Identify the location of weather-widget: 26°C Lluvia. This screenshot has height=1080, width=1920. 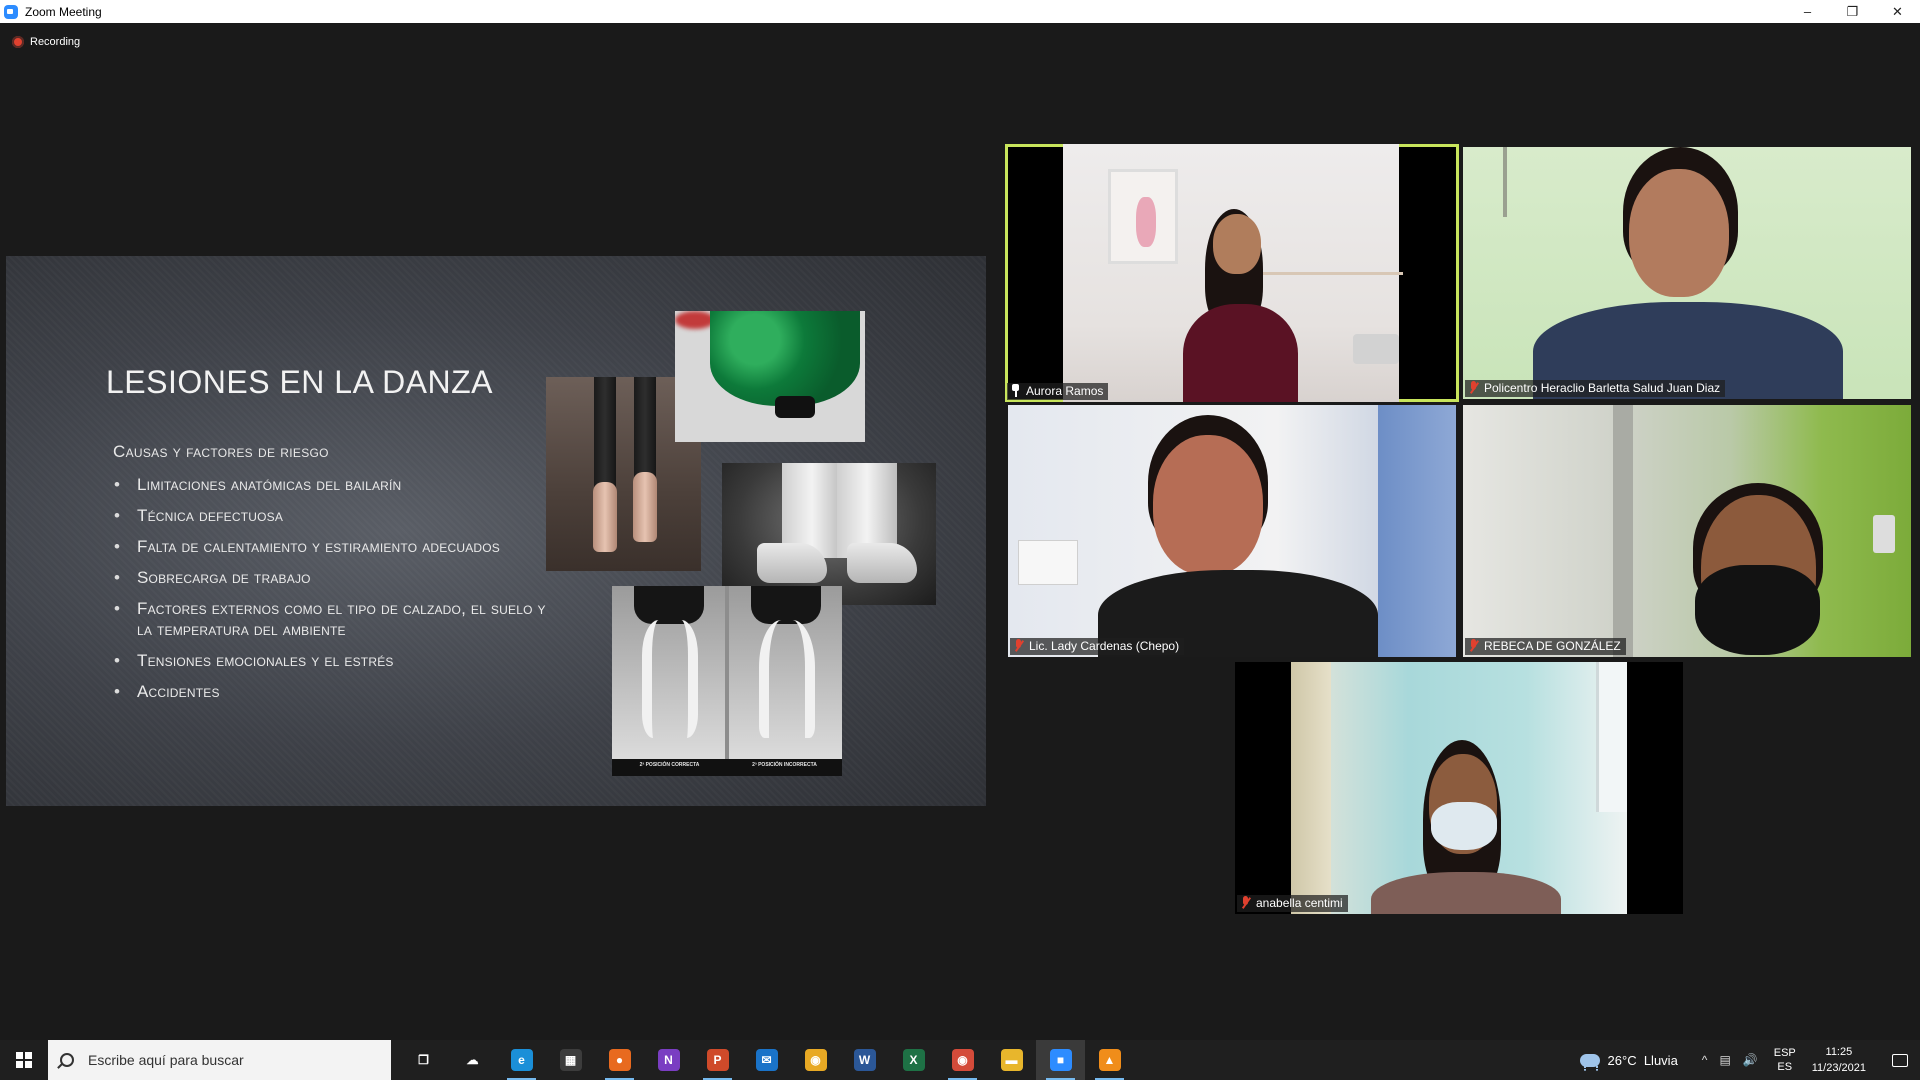
(1628, 1061).